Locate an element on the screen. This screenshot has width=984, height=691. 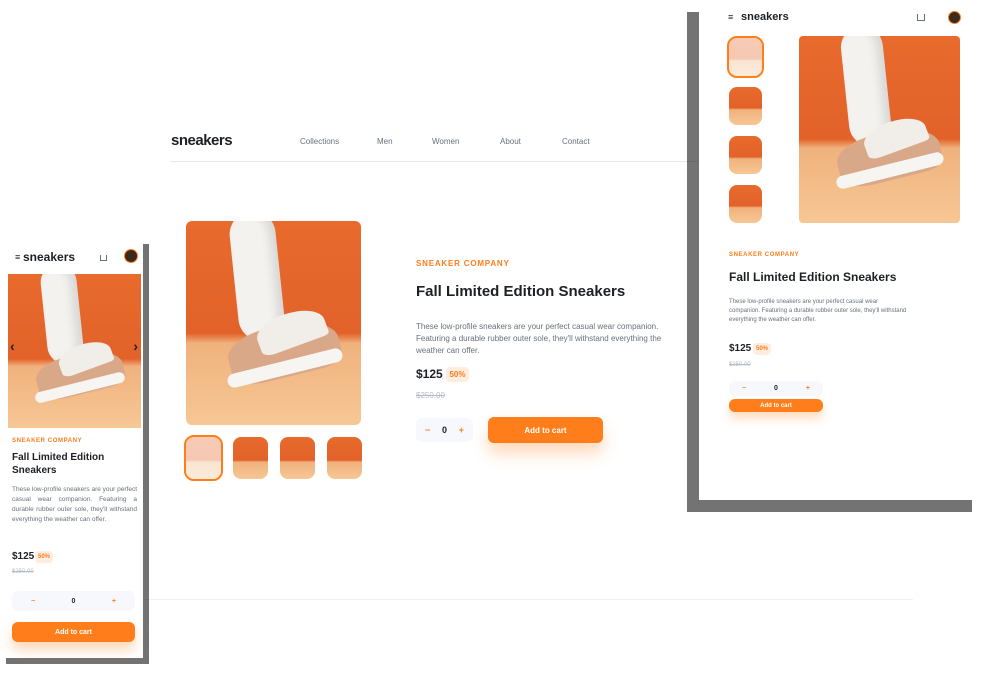
nav-about: About is located at coordinates (510, 141).